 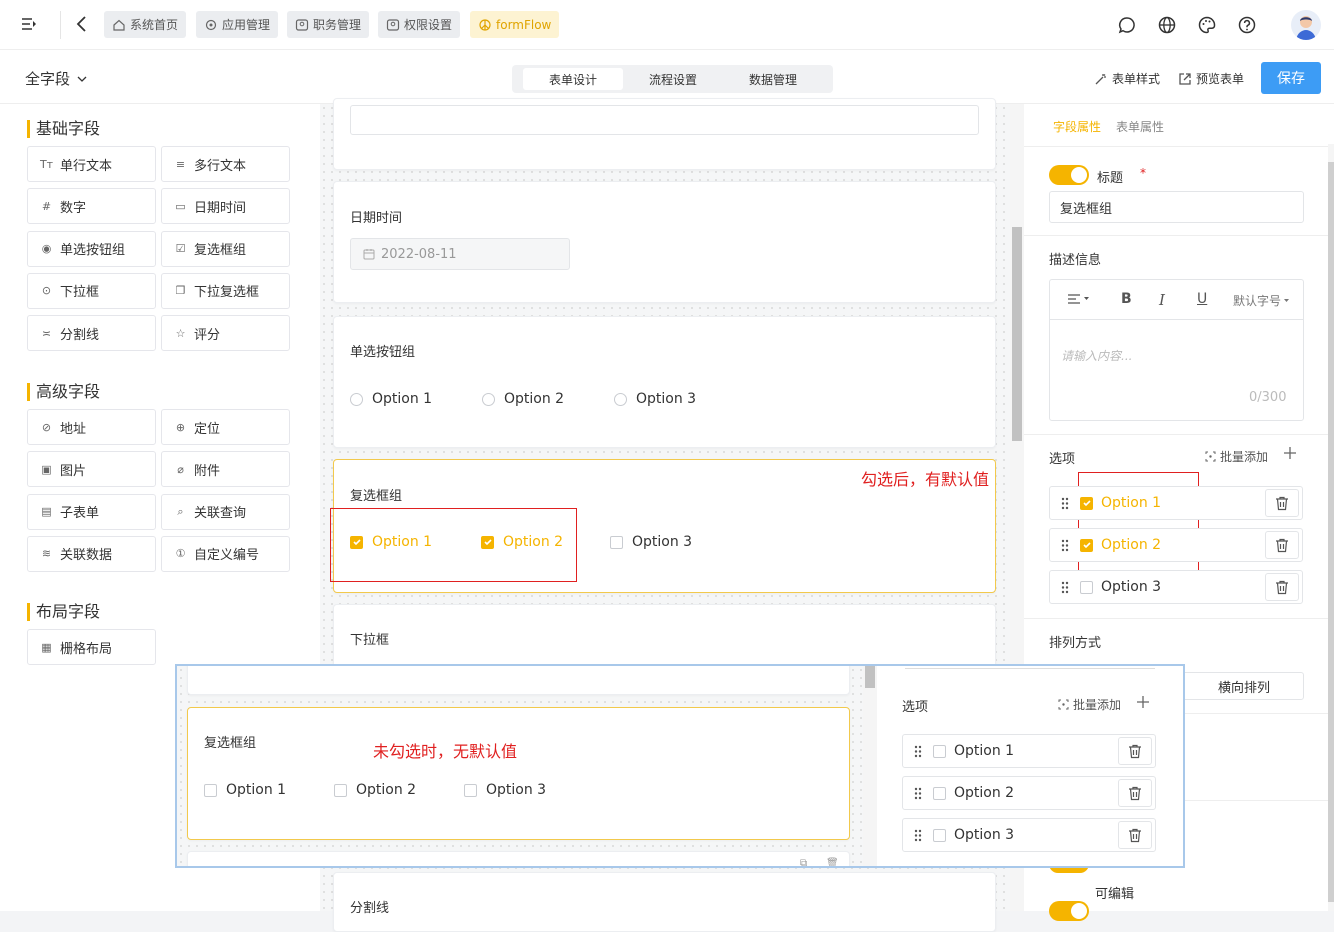 What do you see at coordinates (1261, 300) in the screenshot?
I see `font-size-dropdown: 默认字号` at bounding box center [1261, 300].